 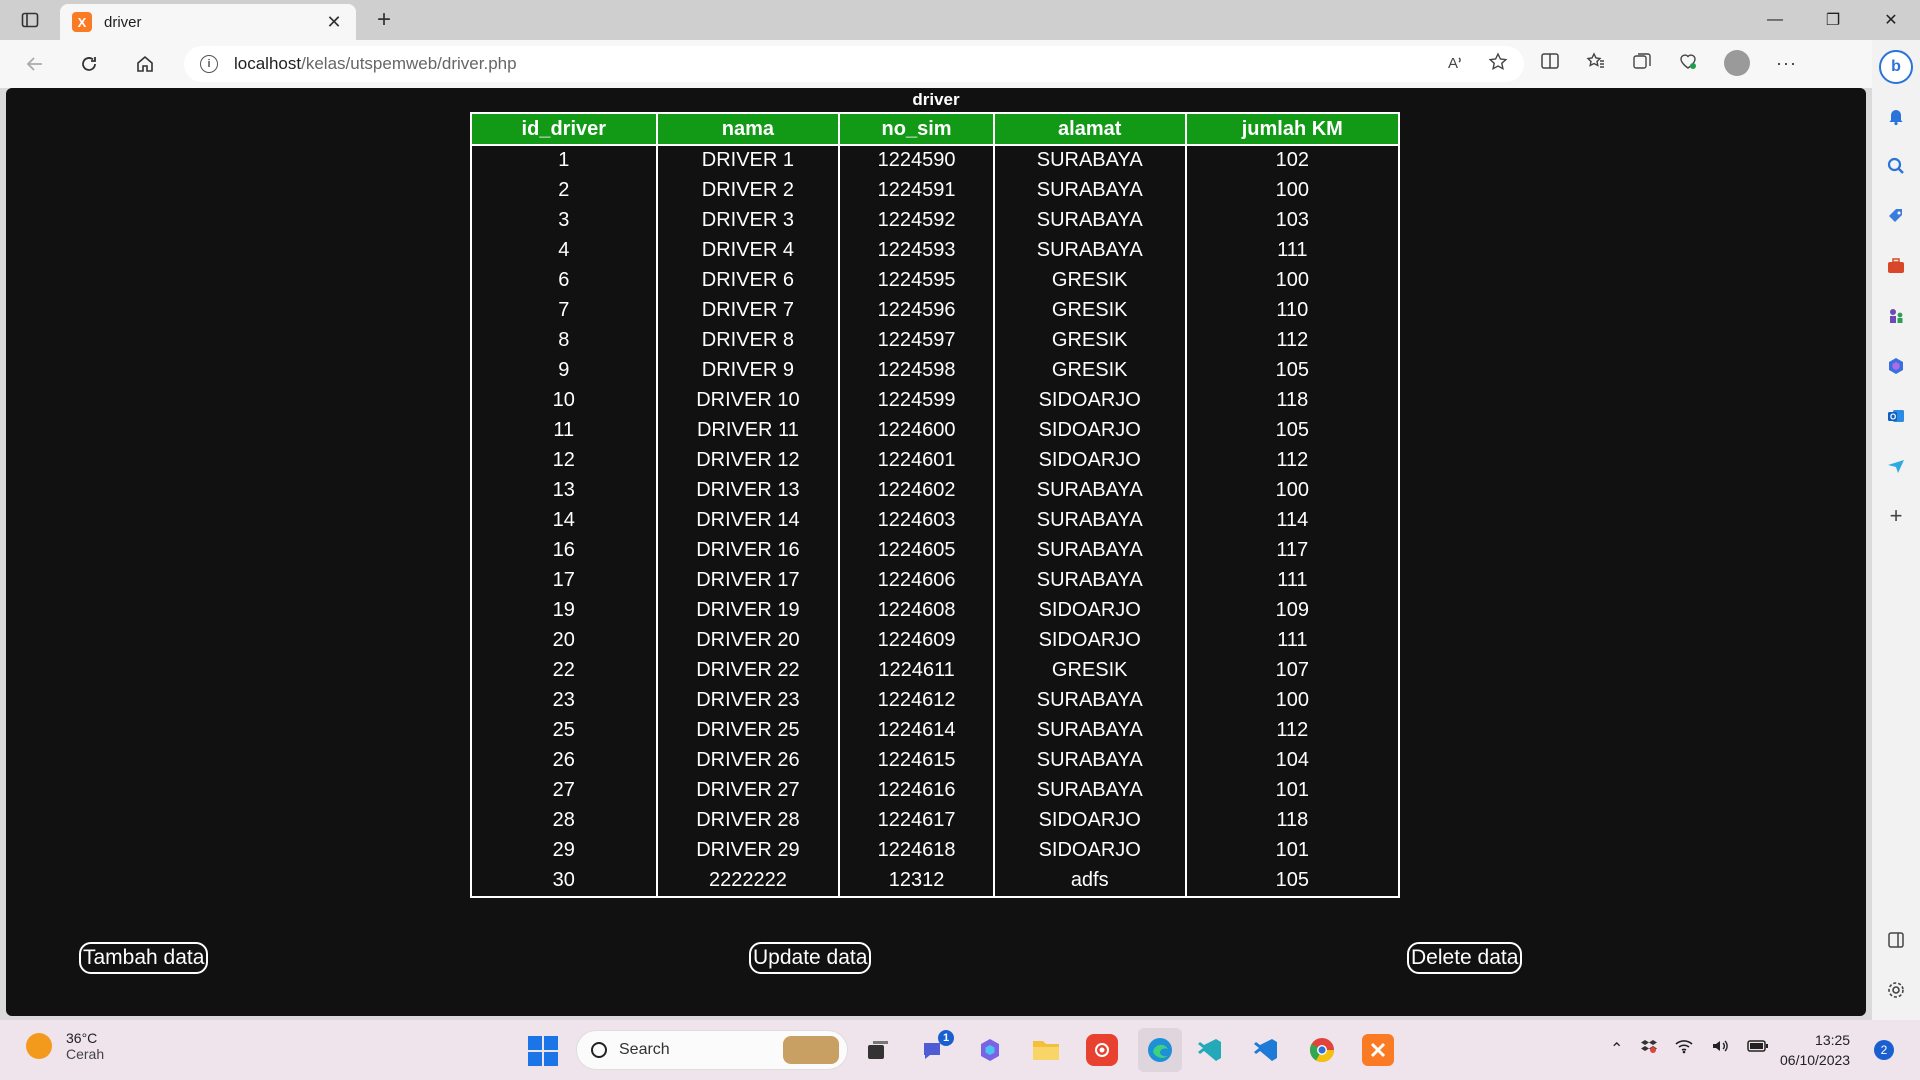 I want to click on task-view-icon, so click(x=878, y=1050).